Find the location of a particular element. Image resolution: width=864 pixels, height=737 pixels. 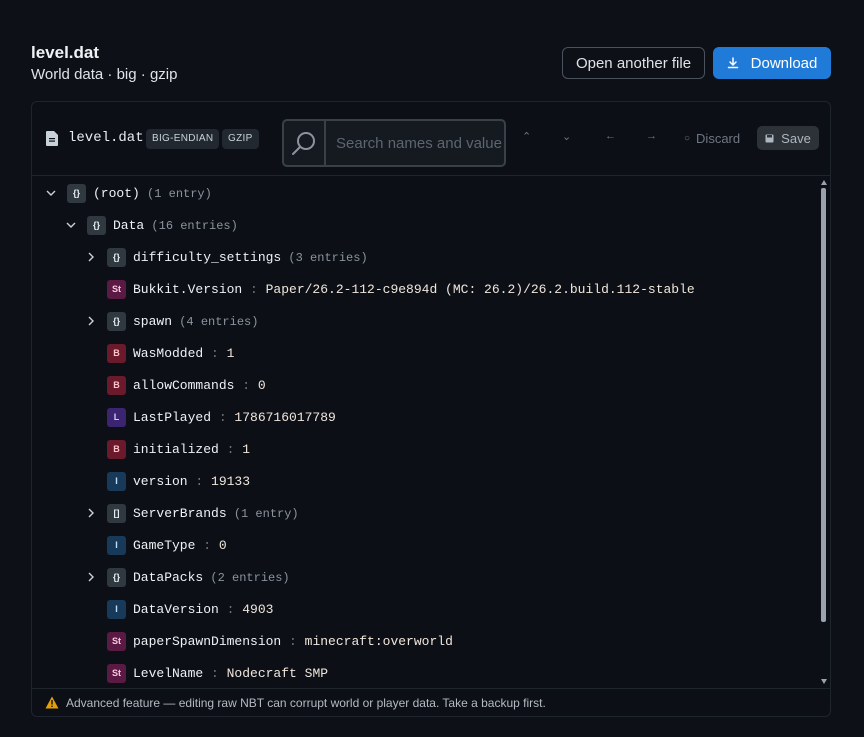

page-subtitle: World data · big · gzip is located at coordinates (104, 74).